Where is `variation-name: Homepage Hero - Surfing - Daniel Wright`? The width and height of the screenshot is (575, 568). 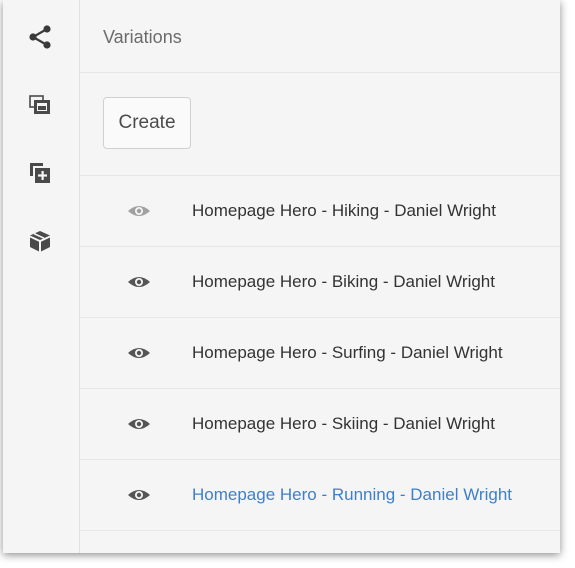
variation-name: Homepage Hero - Surfing - Daniel Wright is located at coordinates (347, 352).